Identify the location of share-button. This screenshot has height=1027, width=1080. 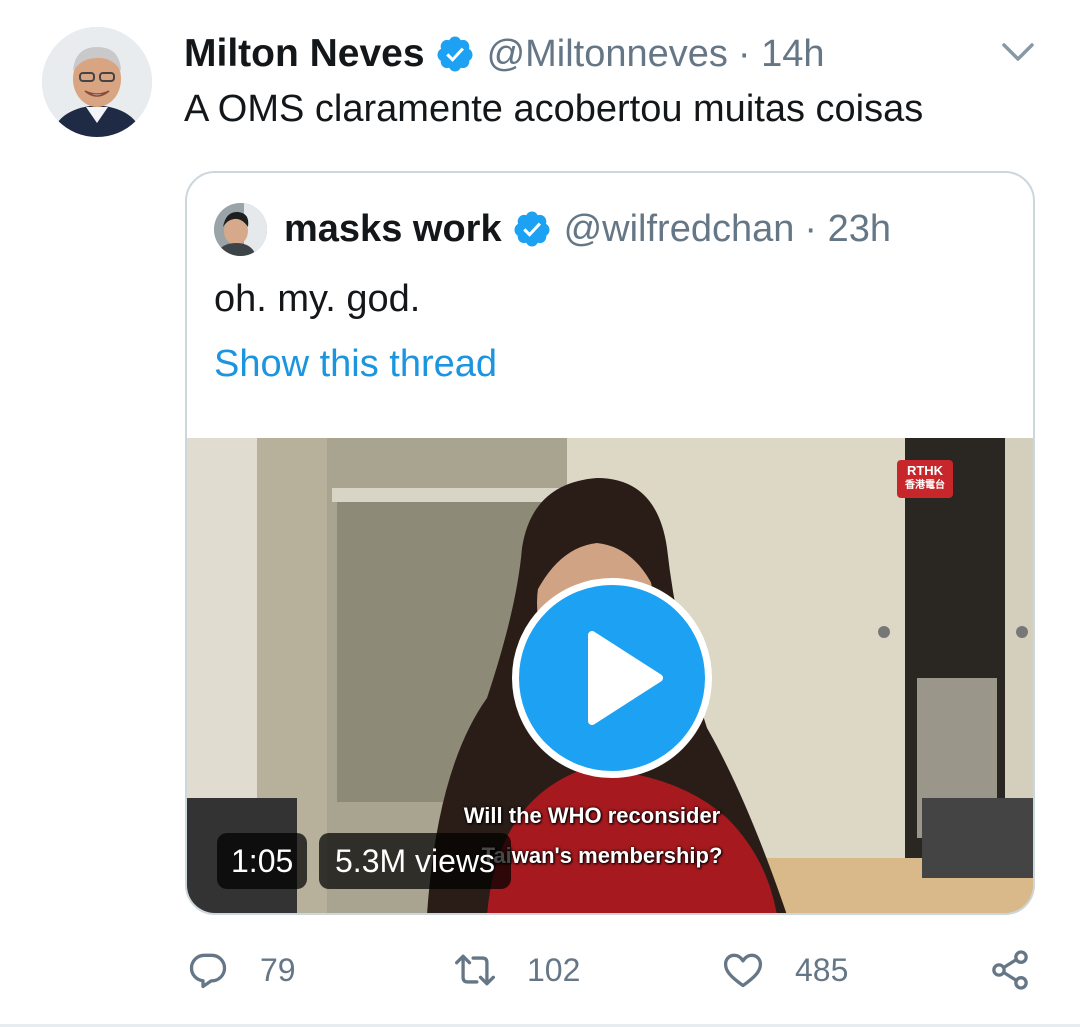
(1010, 970).